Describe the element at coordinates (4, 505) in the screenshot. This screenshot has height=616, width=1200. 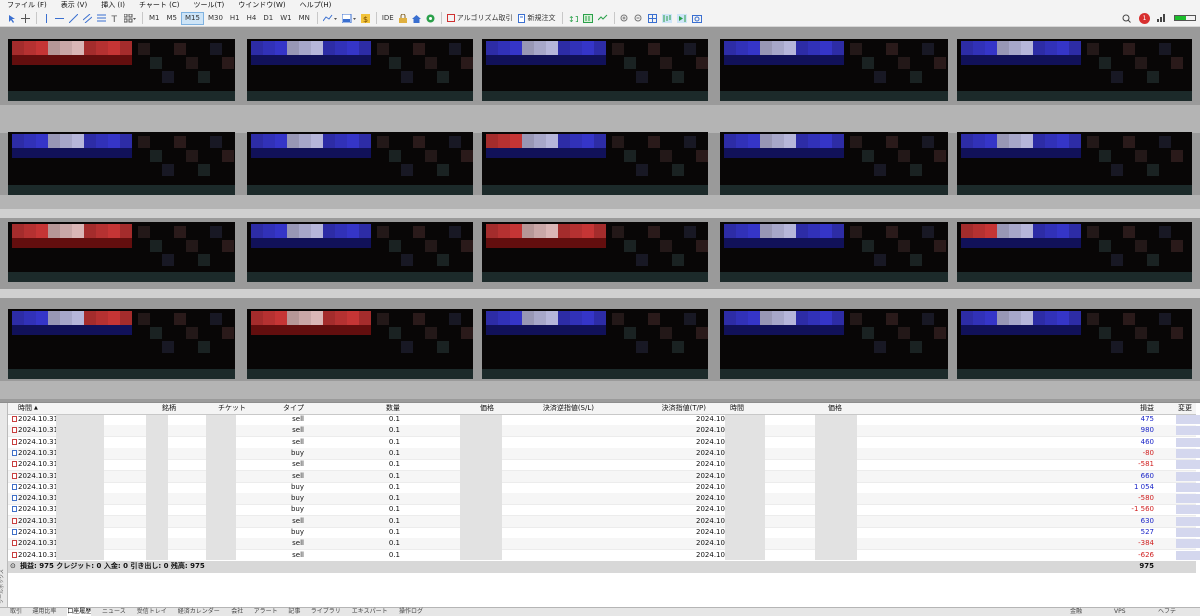
I see `terminal-side-strip: ツールボックス` at that location.